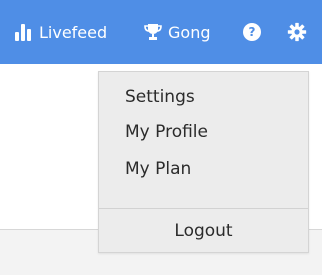  I want to click on livefeed-link: Livefeed, so click(61, 32).